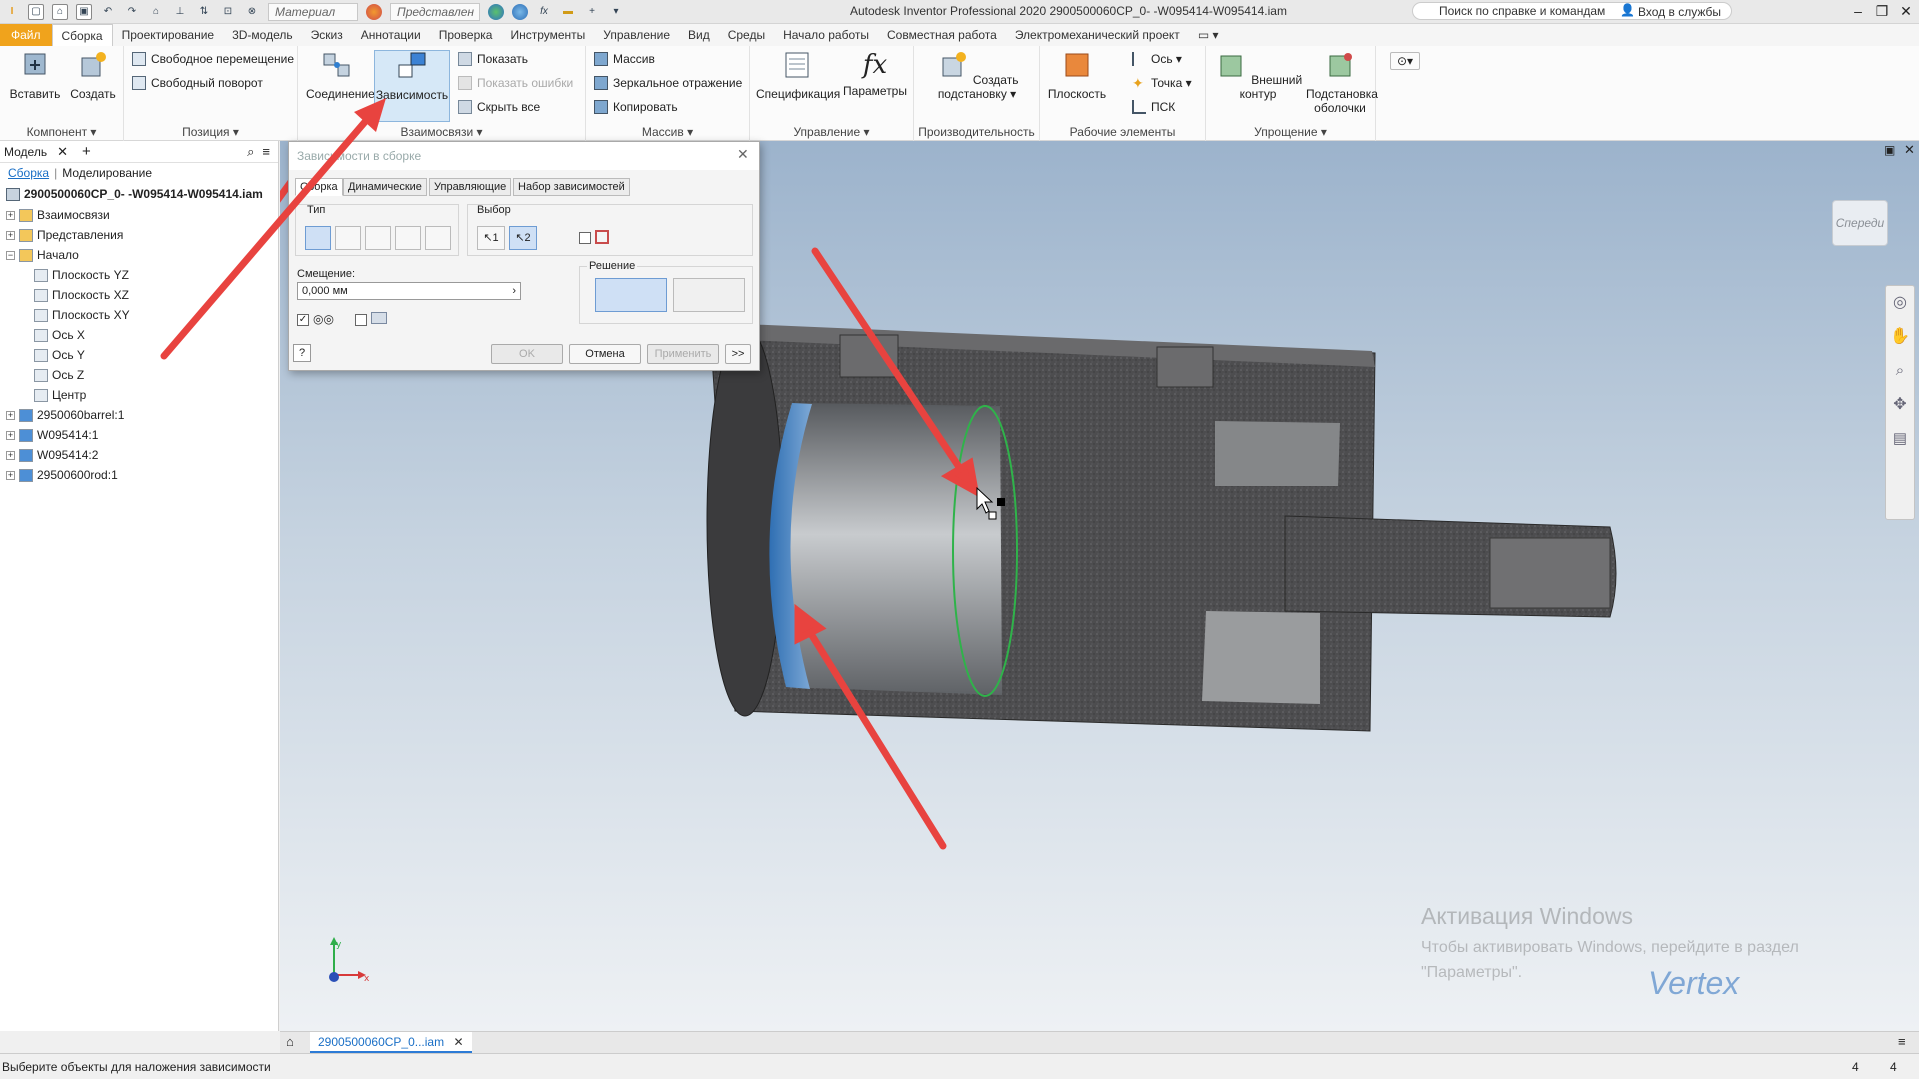 The width and height of the screenshot is (1919, 1079). What do you see at coordinates (942, 35) in the screenshot?
I see `tab-collaborate: Совместная работа` at bounding box center [942, 35].